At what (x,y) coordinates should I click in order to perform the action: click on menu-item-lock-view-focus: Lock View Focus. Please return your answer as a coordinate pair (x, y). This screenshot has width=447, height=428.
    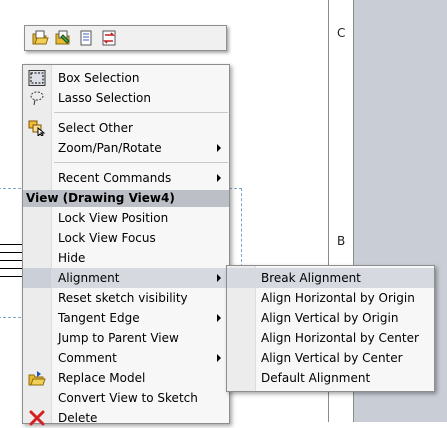
    Looking at the image, I should click on (126, 238).